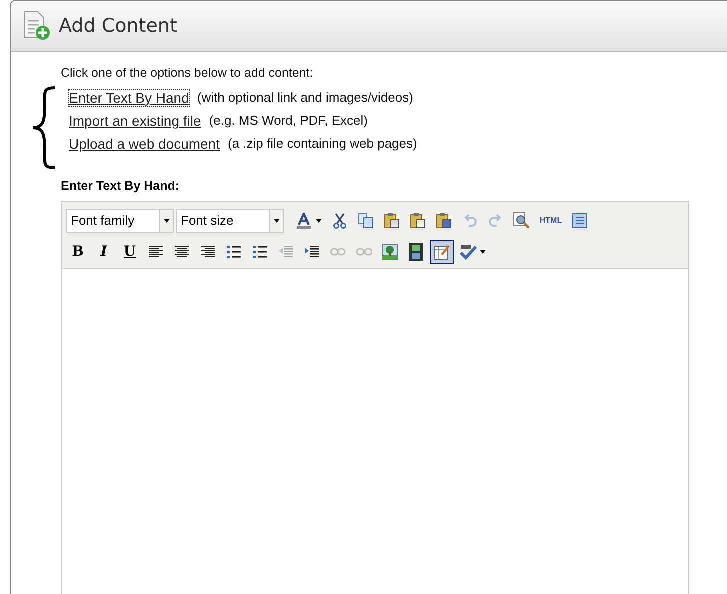  Describe the element at coordinates (104, 252) in the screenshot. I see `italic-button: I` at that location.